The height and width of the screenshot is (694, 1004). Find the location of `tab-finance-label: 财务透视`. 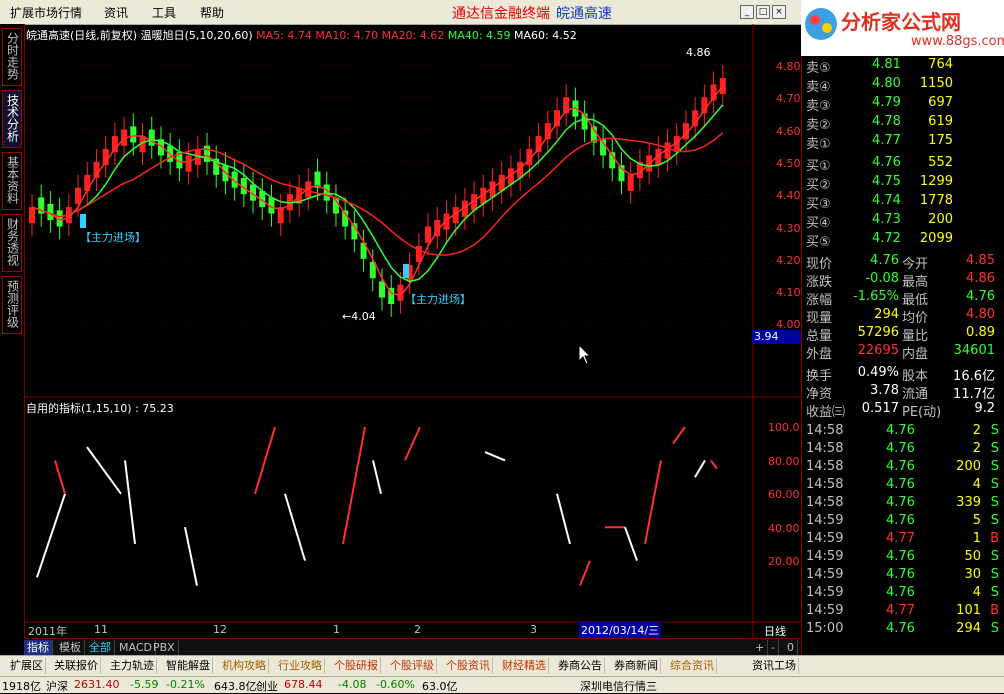

tab-finance-label: 财务透视 is located at coordinates (12, 242).